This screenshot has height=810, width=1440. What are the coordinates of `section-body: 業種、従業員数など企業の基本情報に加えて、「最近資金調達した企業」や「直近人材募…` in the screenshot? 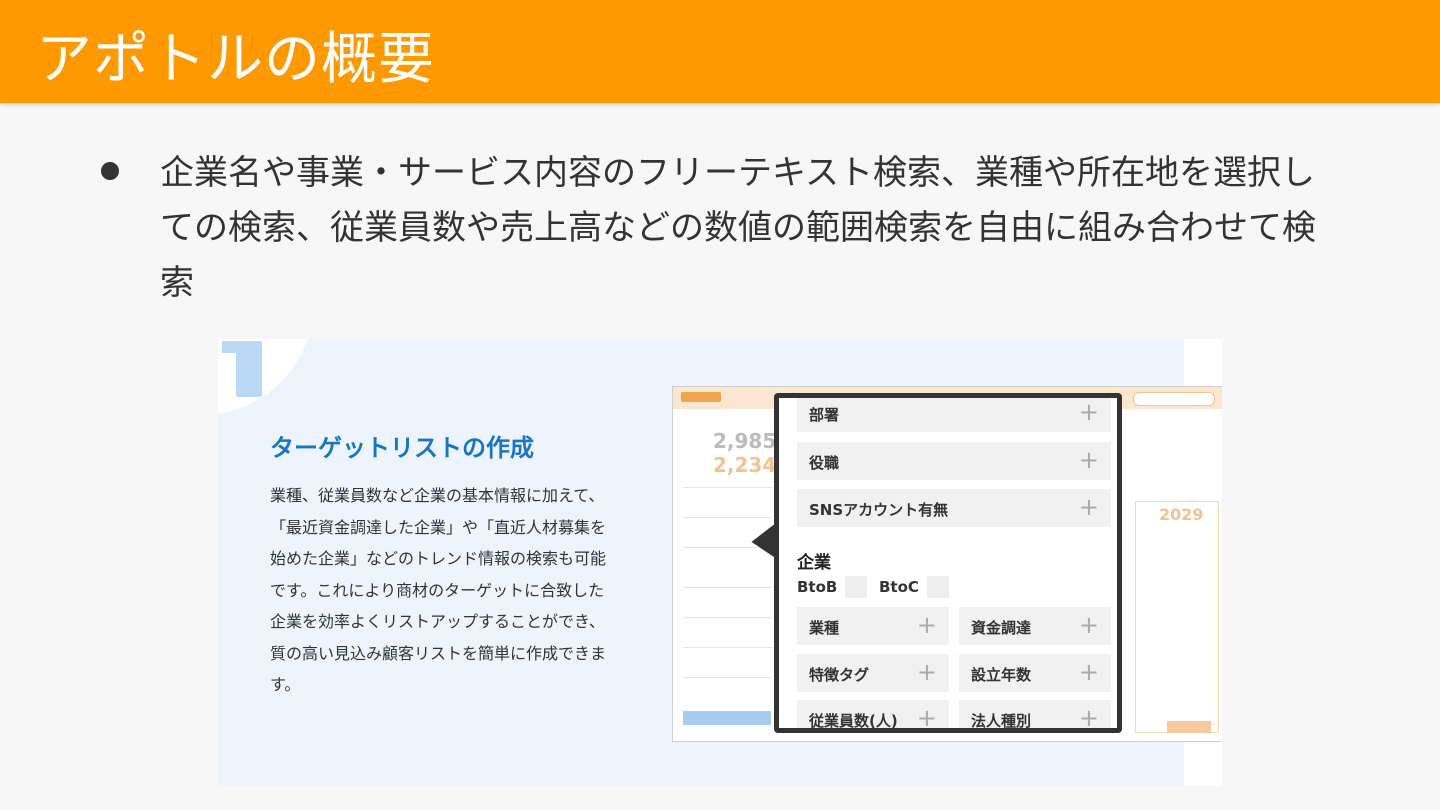 It's located at (438, 590).